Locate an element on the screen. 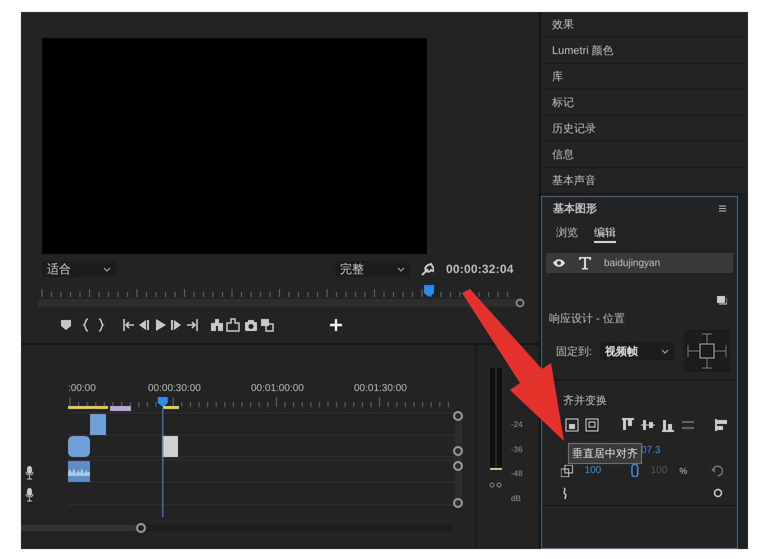  panel-tab: 历史记录 is located at coordinates (644, 129).